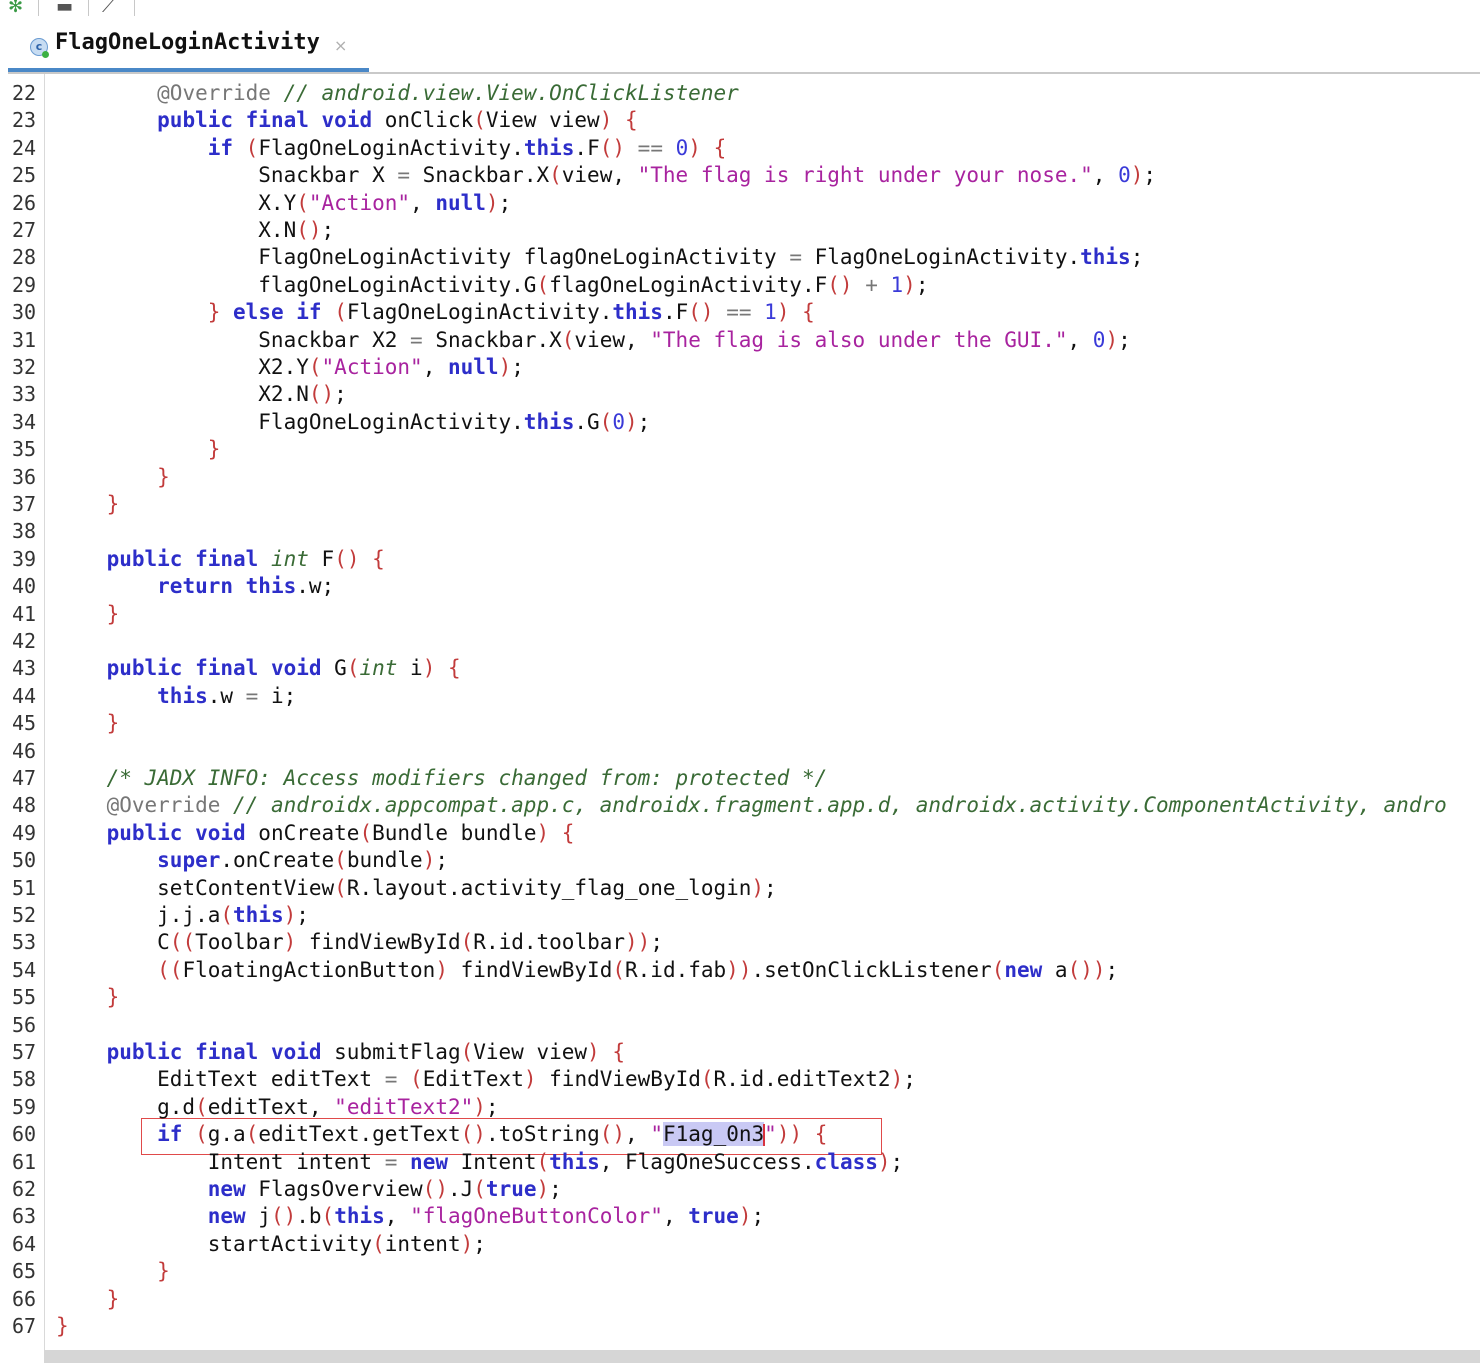 Image resolution: width=1480 pixels, height=1363 pixels. What do you see at coordinates (454, 668) in the screenshot?
I see `code-token: {` at bounding box center [454, 668].